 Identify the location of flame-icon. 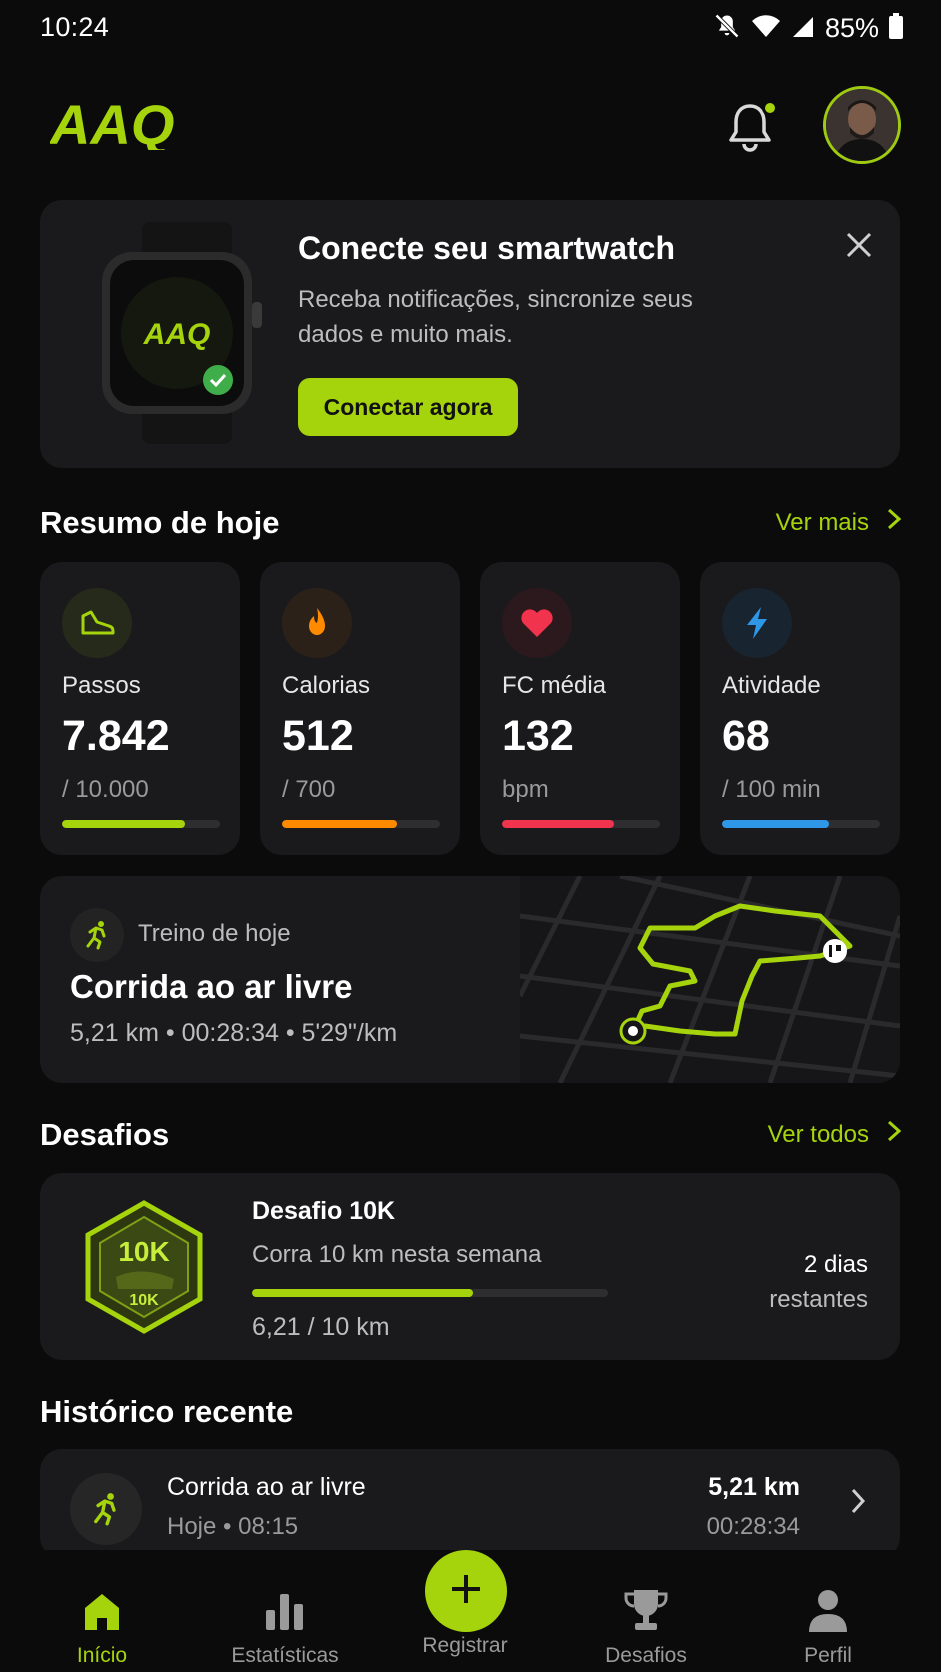
(317, 623).